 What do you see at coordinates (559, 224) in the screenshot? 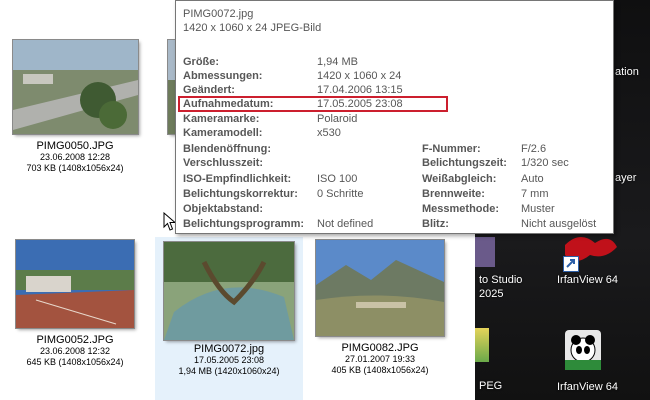
I see `tooltip-value: Nicht ausgelöst` at bounding box center [559, 224].